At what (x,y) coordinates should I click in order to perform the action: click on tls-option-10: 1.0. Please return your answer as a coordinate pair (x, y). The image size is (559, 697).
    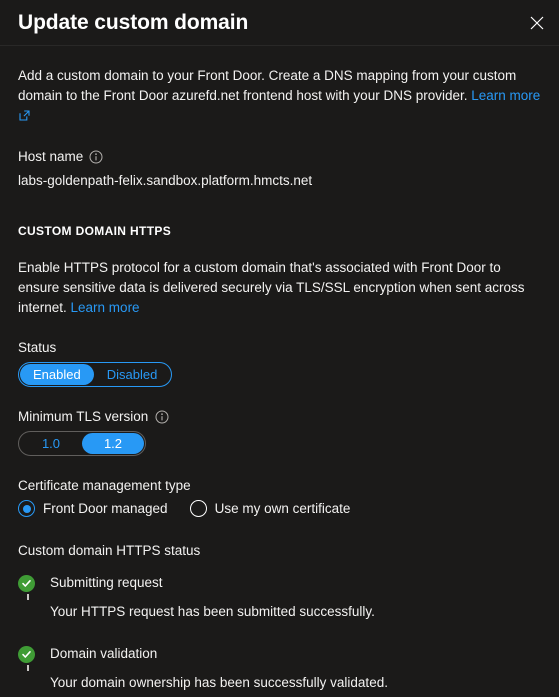
    Looking at the image, I should click on (51, 443).